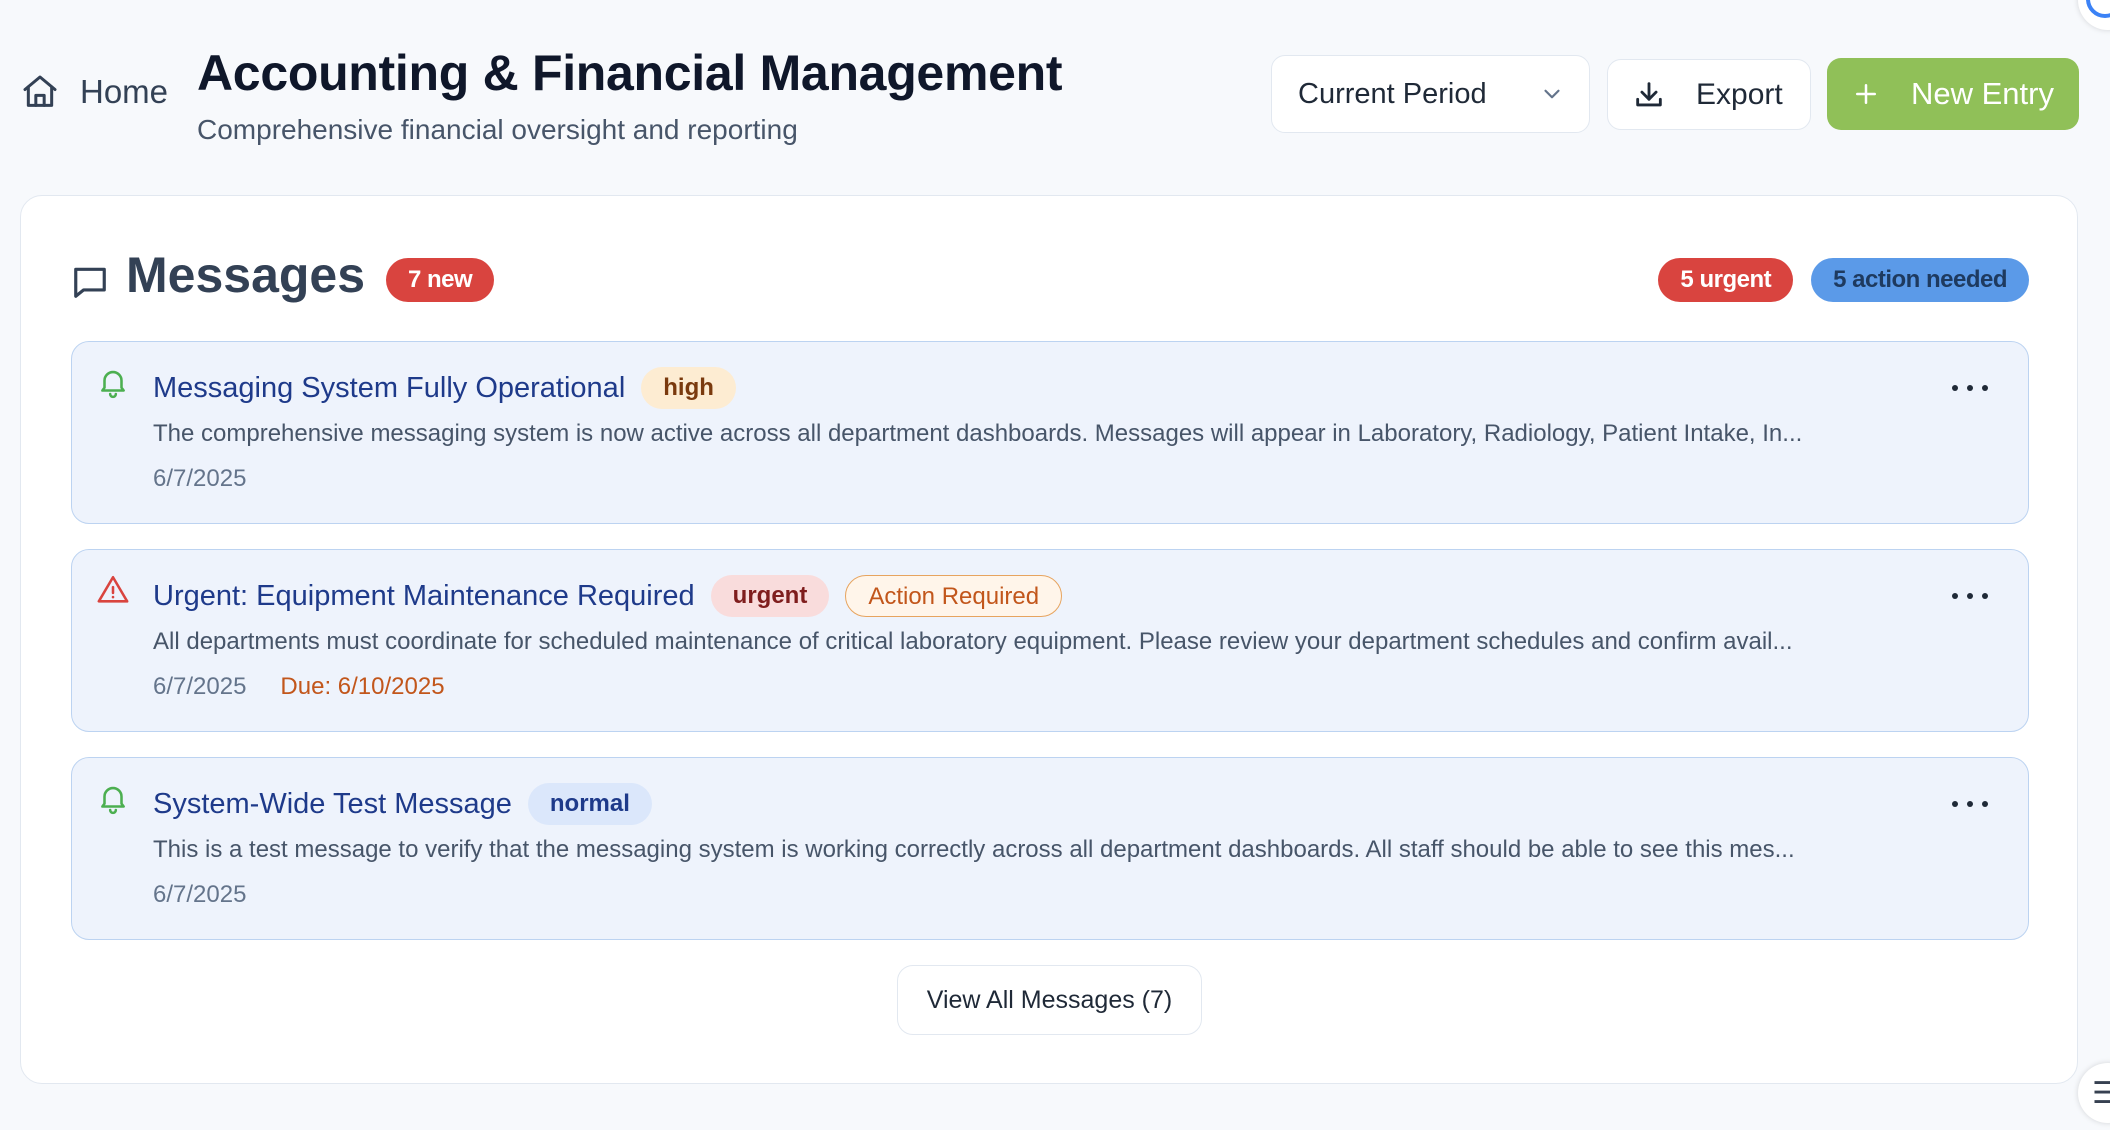 The height and width of the screenshot is (1130, 2110). Describe the element at coordinates (332, 803) in the screenshot. I see `message-title: System-Wide Test Message` at that location.